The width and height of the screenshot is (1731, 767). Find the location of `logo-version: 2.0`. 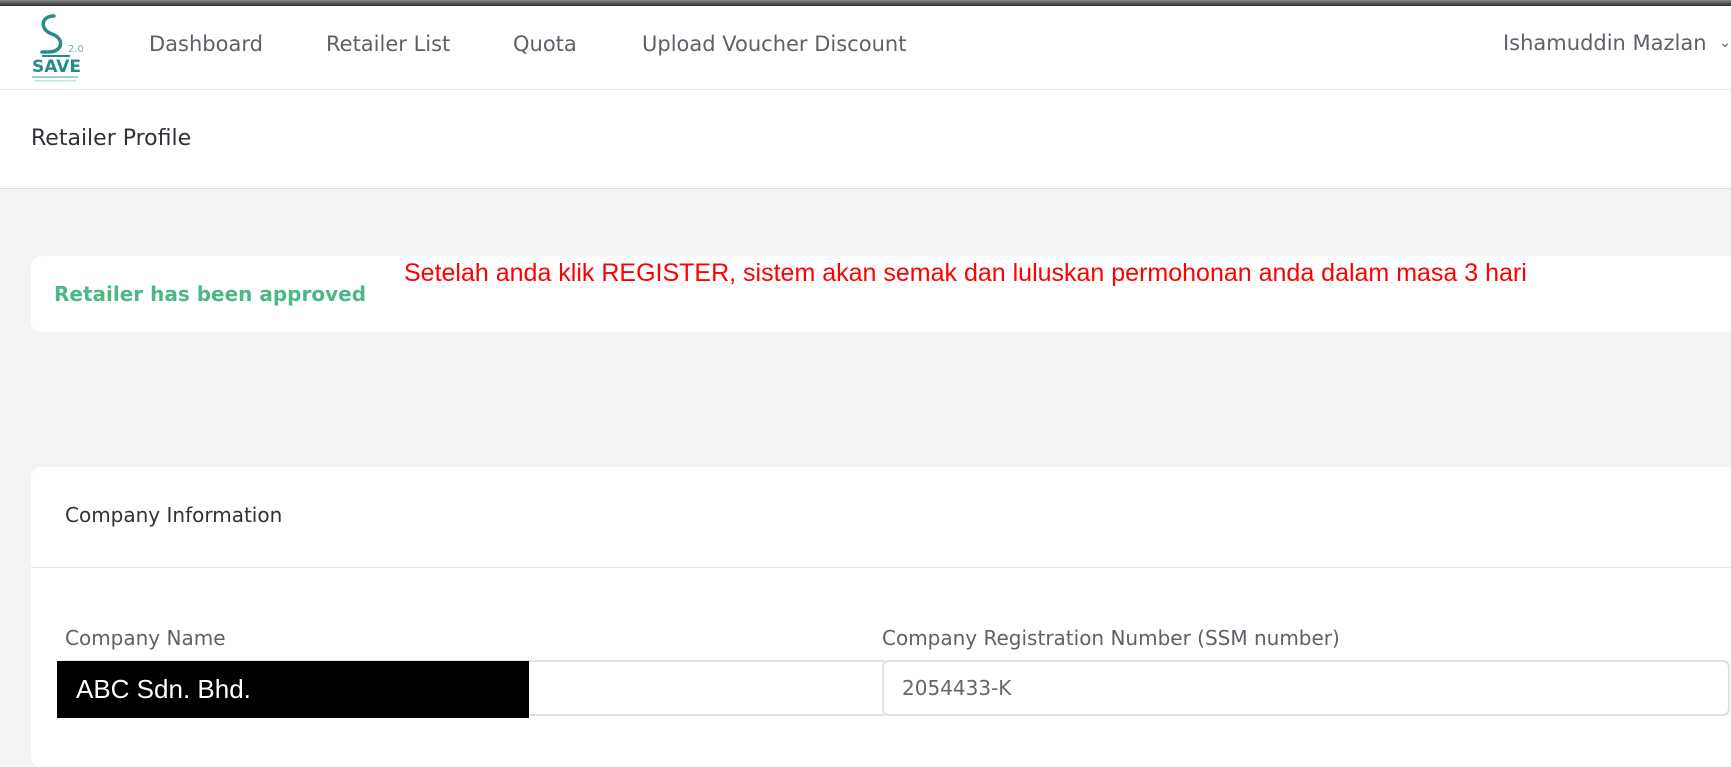

logo-version: 2.0 is located at coordinates (76, 49).